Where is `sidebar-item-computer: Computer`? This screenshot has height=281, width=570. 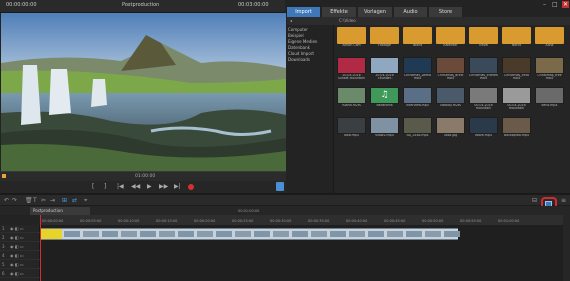
sidebar-item-computer: Computer is located at coordinates (298, 29).